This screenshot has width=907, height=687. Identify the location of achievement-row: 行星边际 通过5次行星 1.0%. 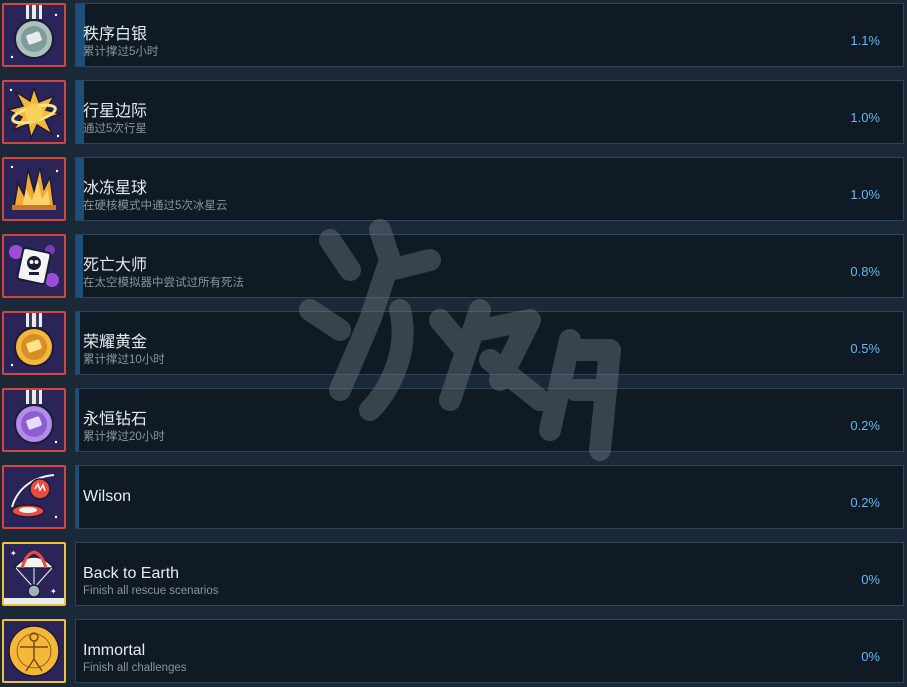
(453, 112).